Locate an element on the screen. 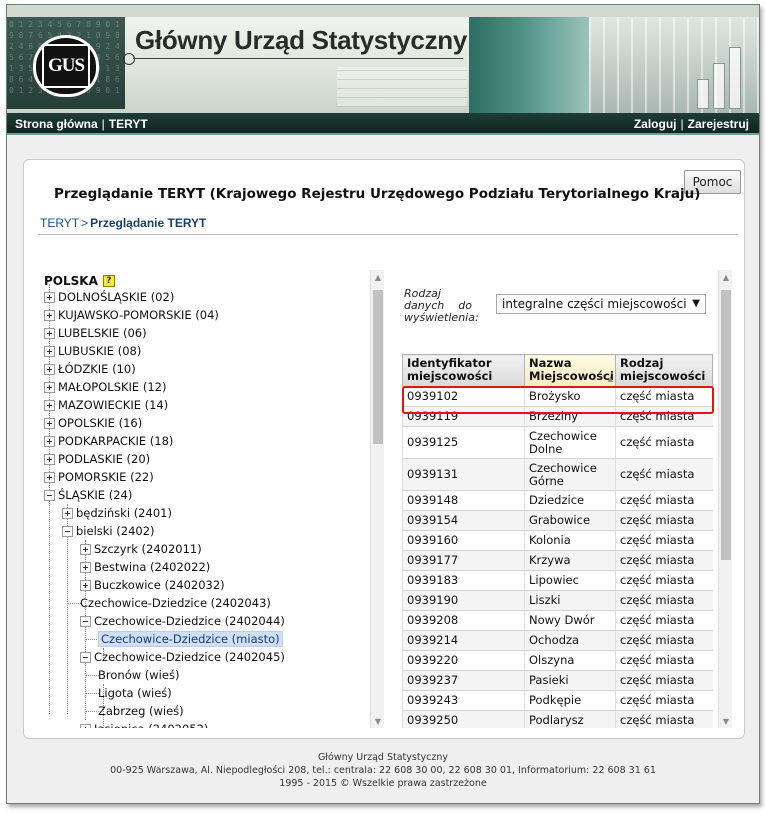 The width and height of the screenshot is (767, 814). tree-node-label: KUJAWSKO-POMORSKIE (04) is located at coordinates (138, 315).